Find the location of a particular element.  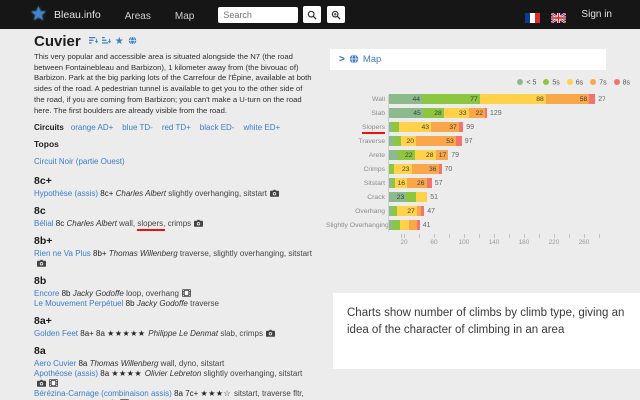

topos-label: Topos is located at coordinates (46, 144).